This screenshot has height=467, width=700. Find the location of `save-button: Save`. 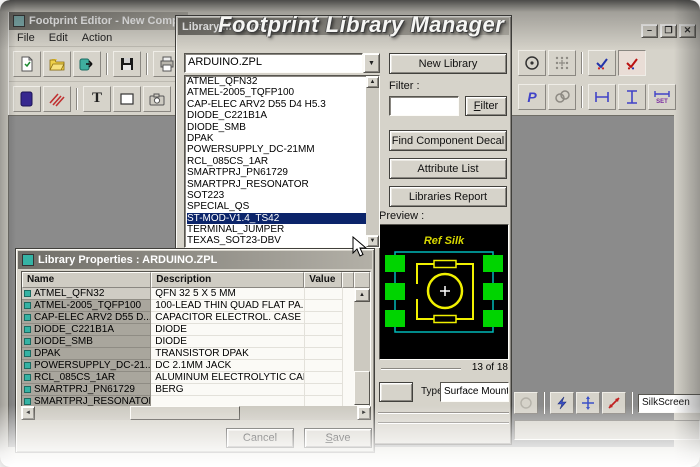

save-button: Save is located at coordinates (338, 438).